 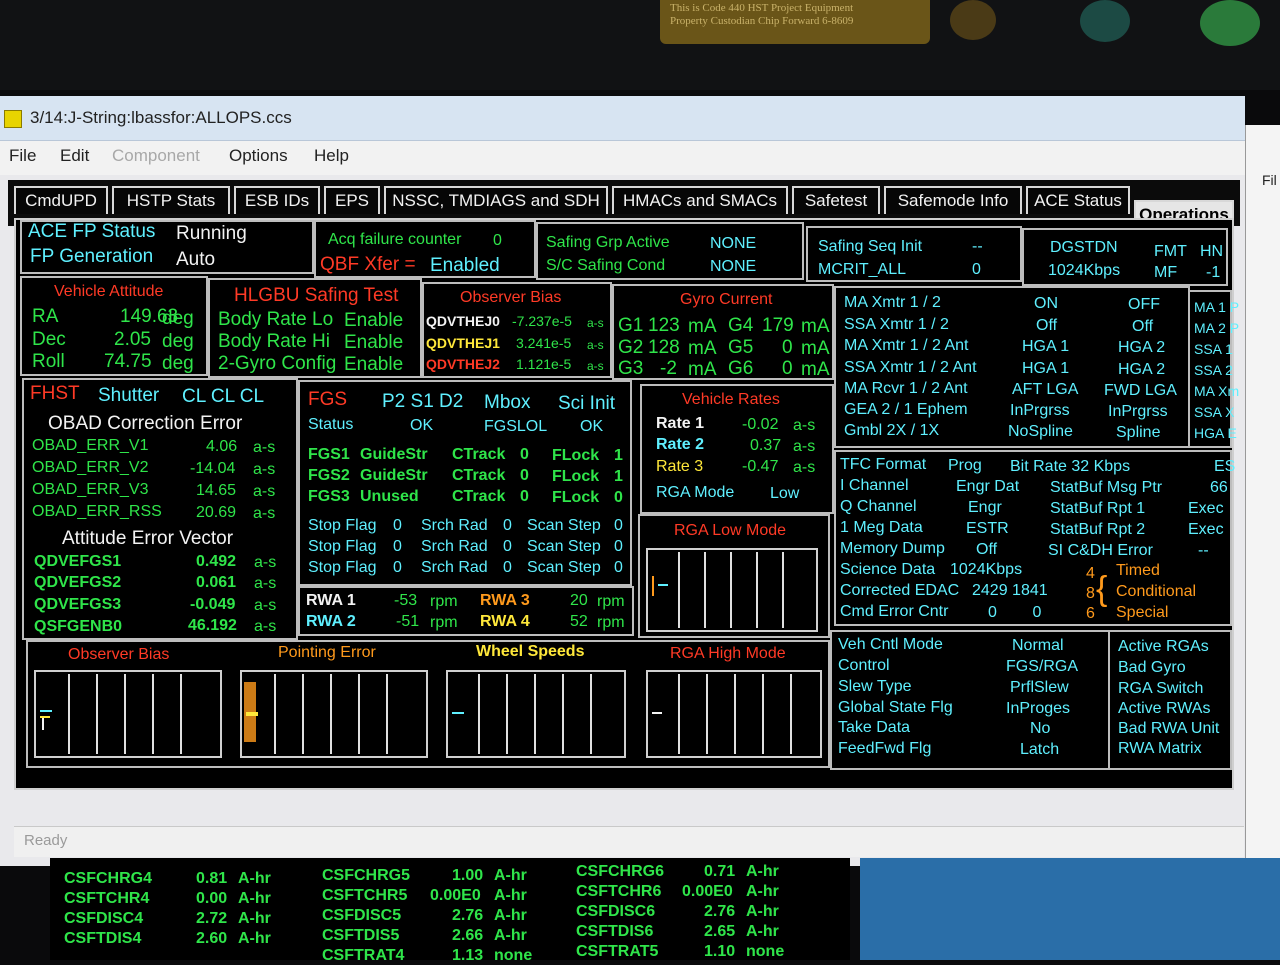 I want to click on rwa2-label: RWA 2, so click(x=331, y=621).